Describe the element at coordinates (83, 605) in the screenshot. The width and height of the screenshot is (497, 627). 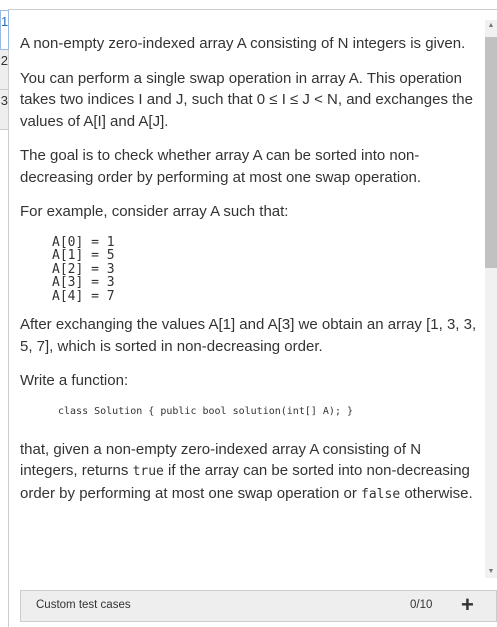
I see `custom-test-cases-label: Custom test cases` at that location.